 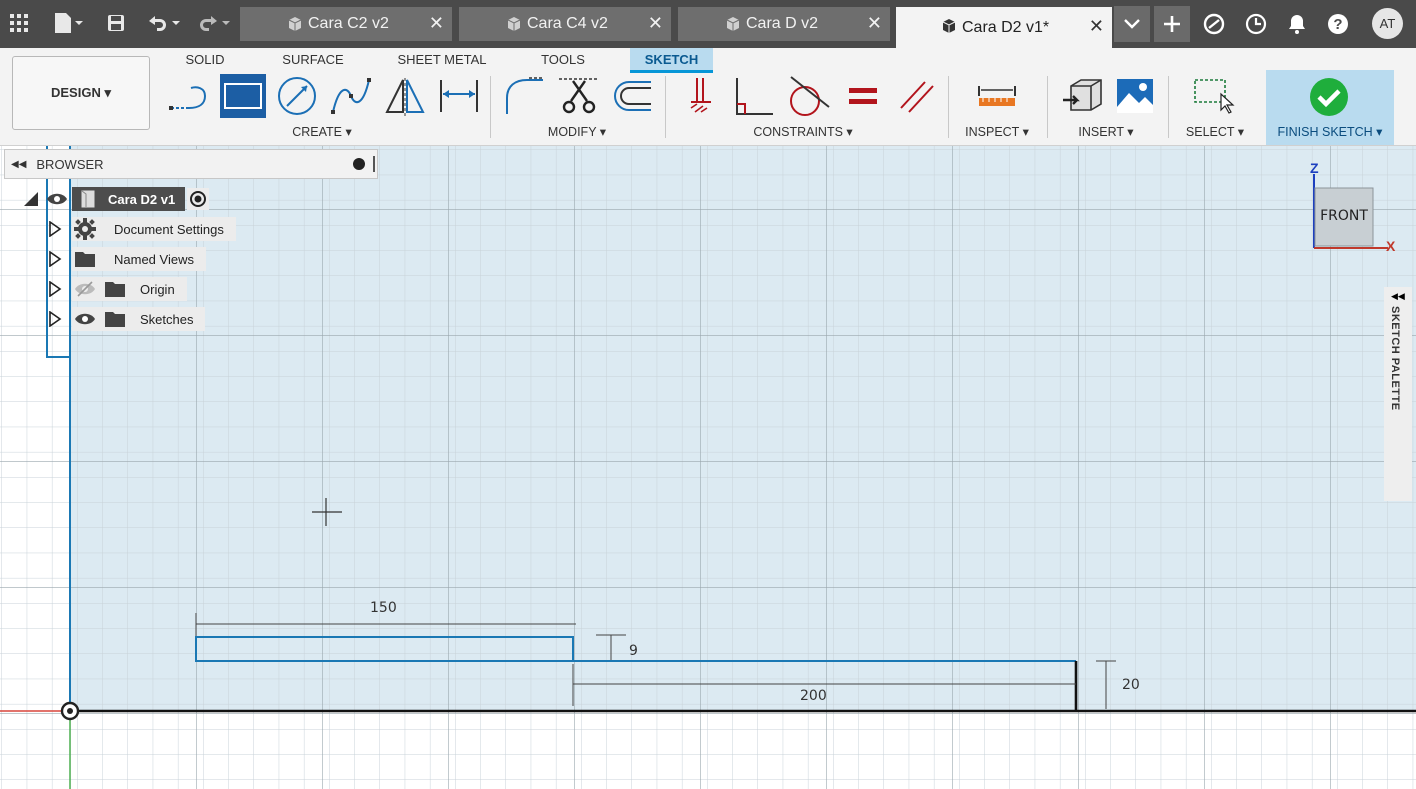 What do you see at coordinates (442, 59) in the screenshot?
I see `tab-sheet-metal: SHEET METAL` at bounding box center [442, 59].